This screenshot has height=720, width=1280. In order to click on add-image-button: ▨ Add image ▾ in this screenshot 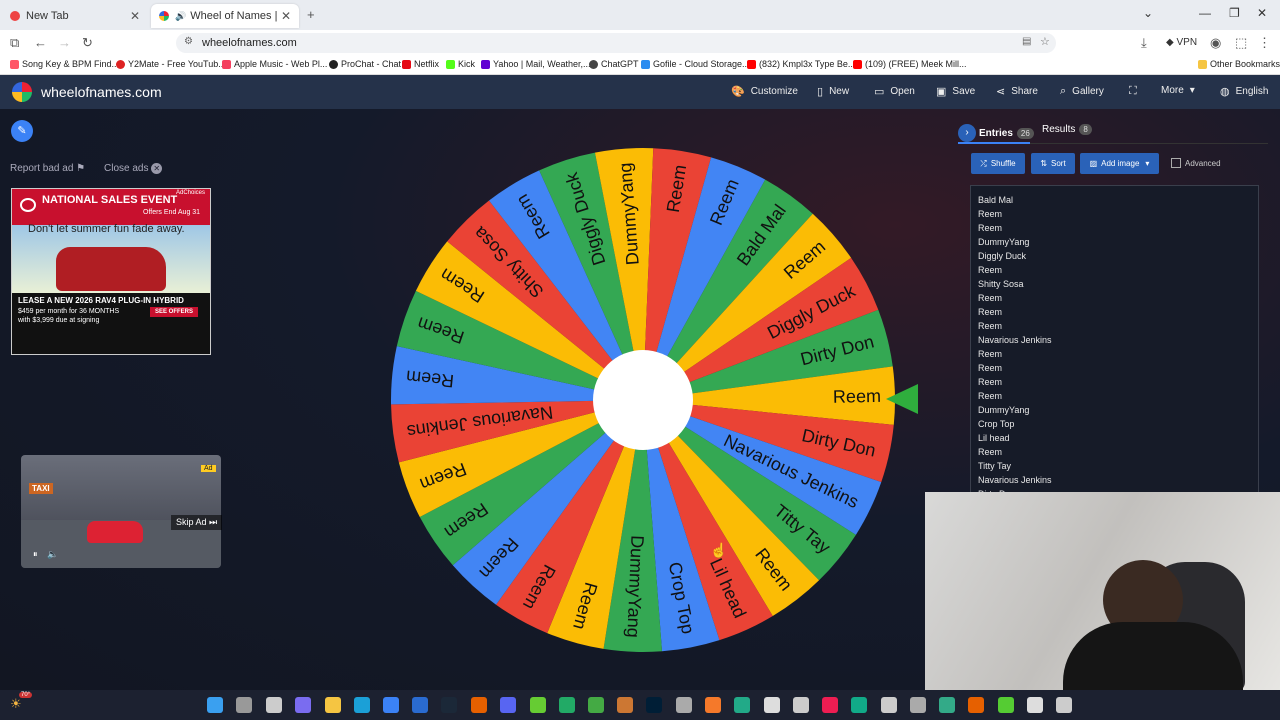, I will do `click(1119, 163)`.